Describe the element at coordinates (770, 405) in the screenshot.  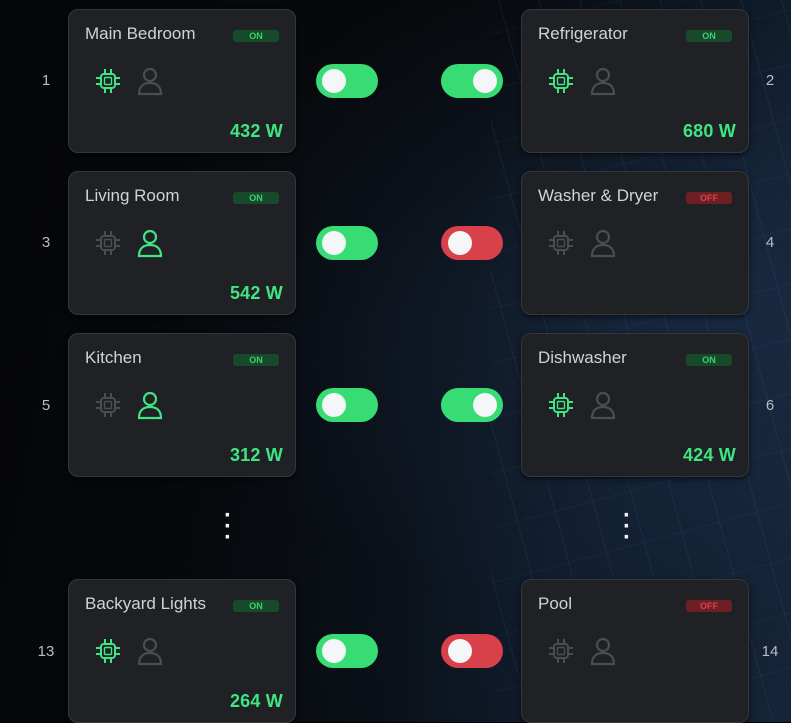
I see `row-number: 6` at that location.